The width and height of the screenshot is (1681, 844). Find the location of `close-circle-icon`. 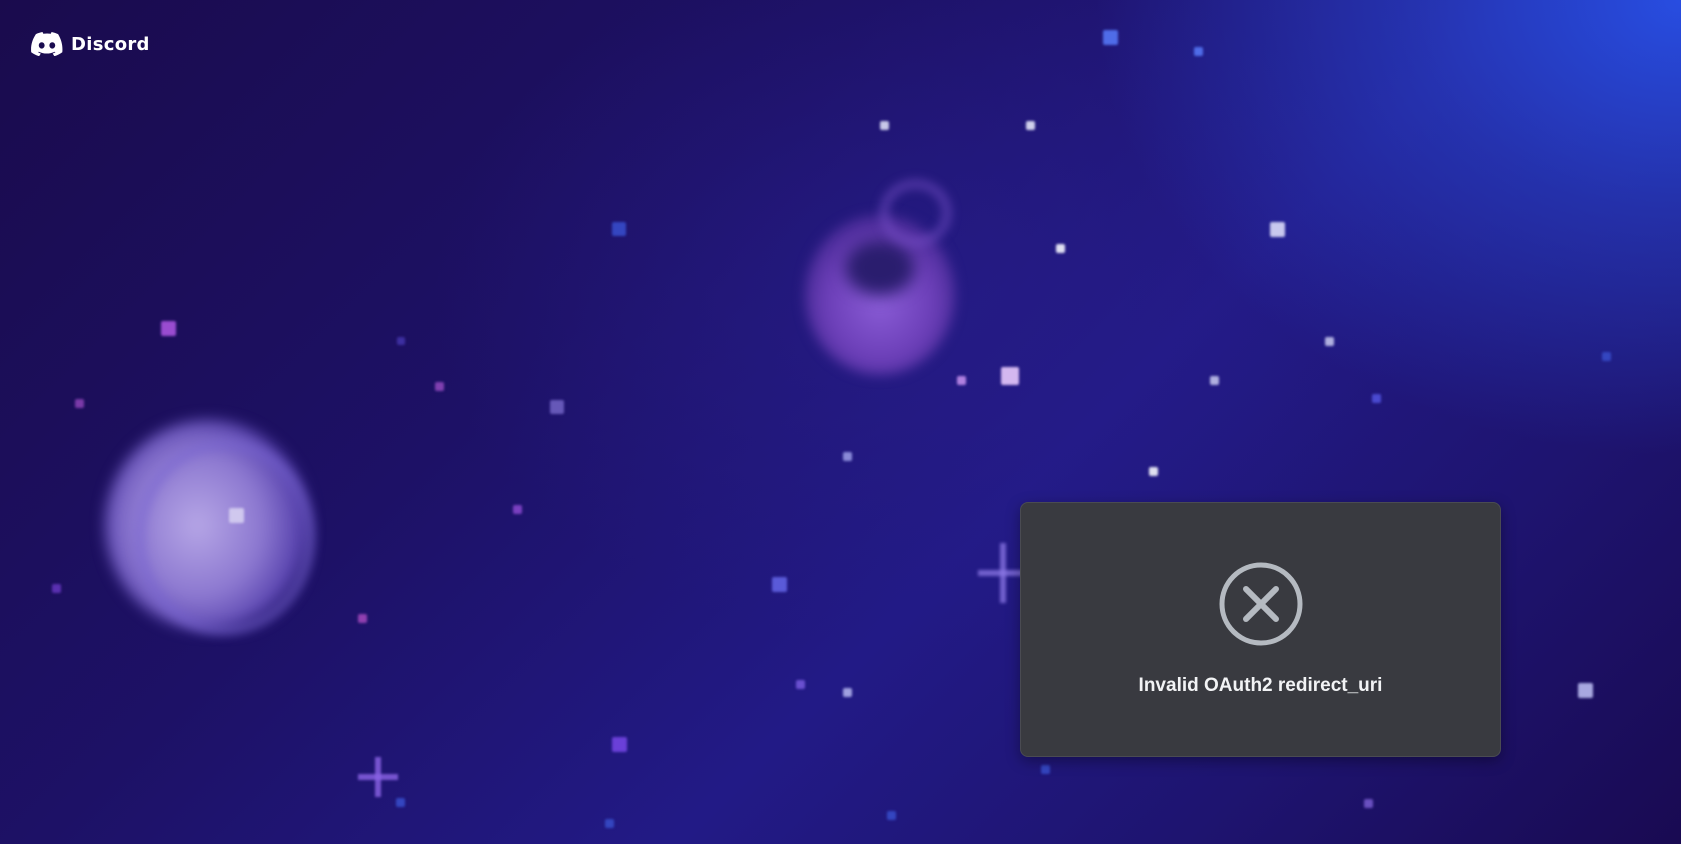

close-circle-icon is located at coordinates (1261, 604).